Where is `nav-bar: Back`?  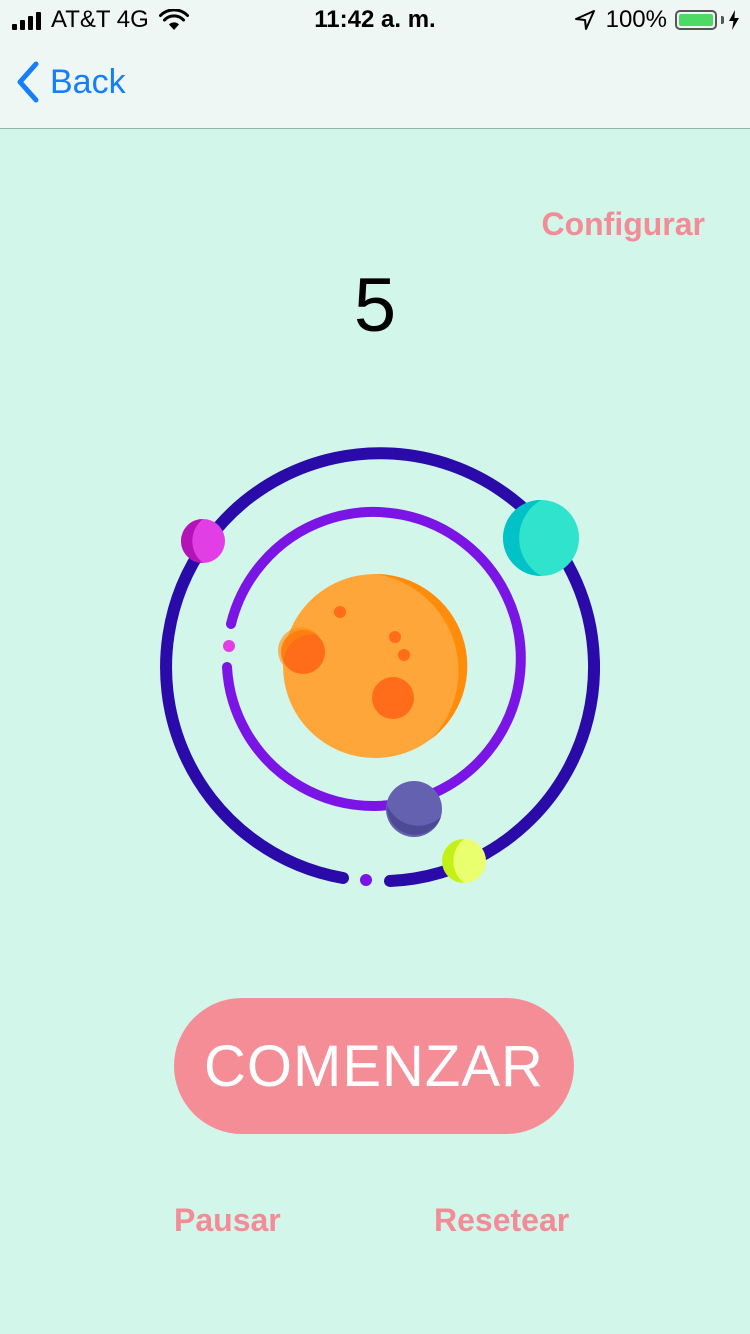
nav-bar: Back is located at coordinates (375, 84).